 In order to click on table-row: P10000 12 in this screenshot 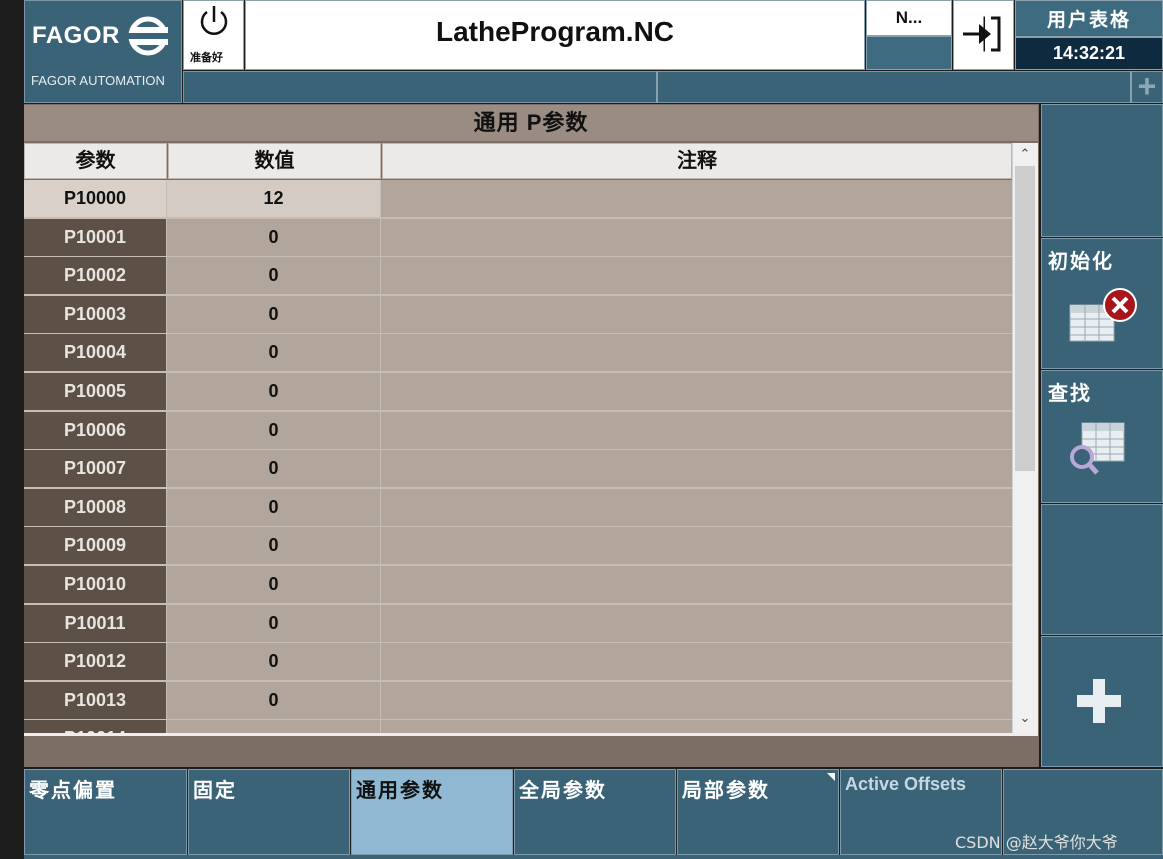, I will do `click(518, 199)`.